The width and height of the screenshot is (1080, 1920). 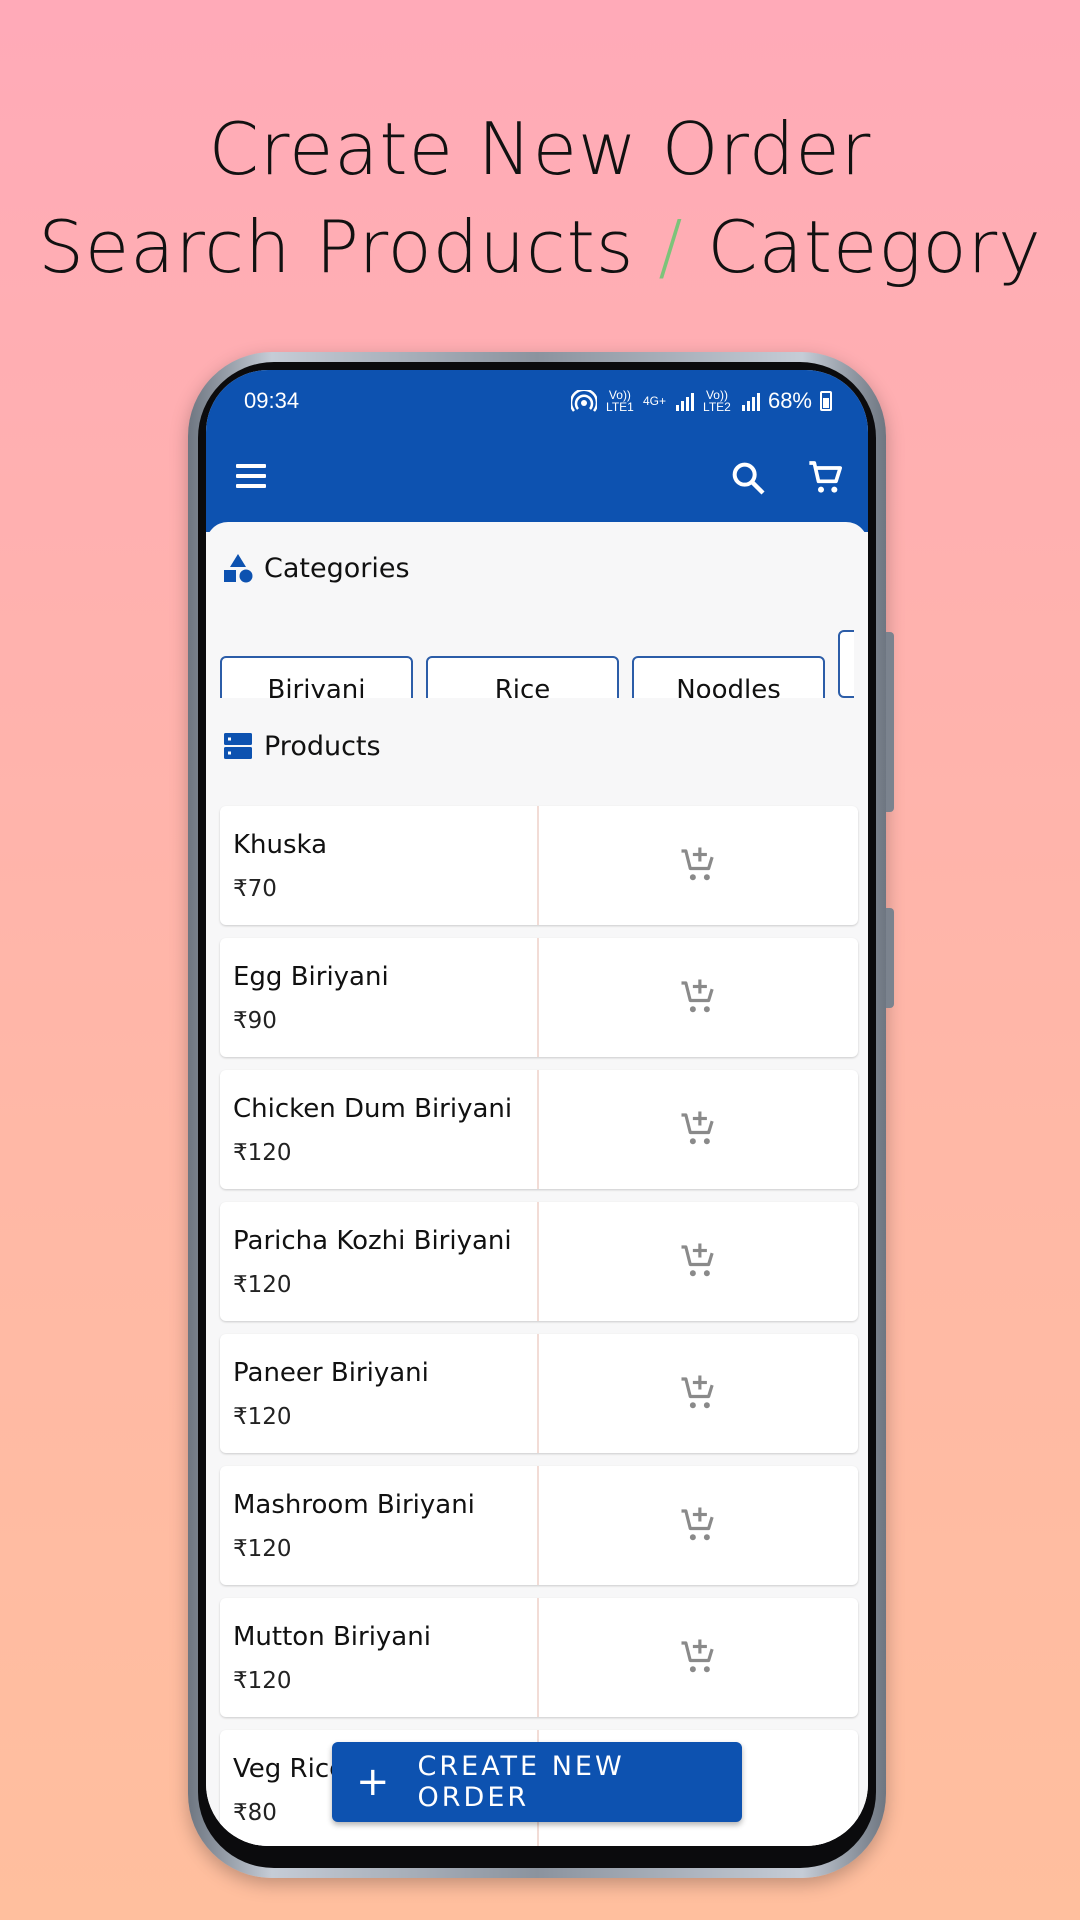 I want to click on product-name: Veg Rice, so click(x=289, y=1769).